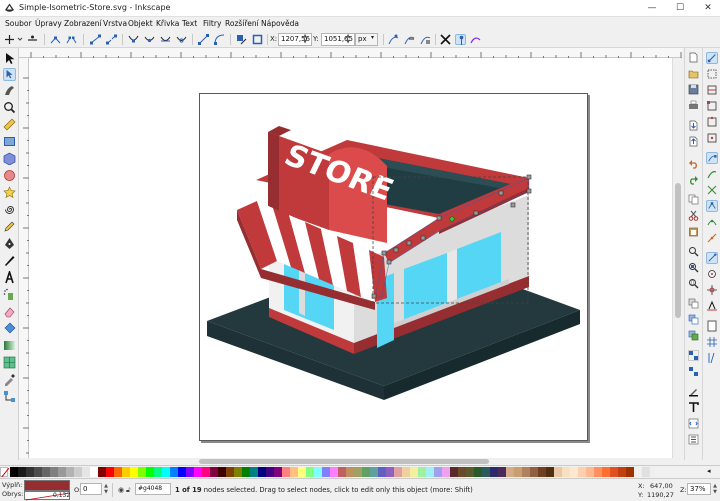 This screenshot has width=720, height=501. What do you see at coordinates (165, 39) in the screenshot?
I see `node-symmetric-icon` at bounding box center [165, 39].